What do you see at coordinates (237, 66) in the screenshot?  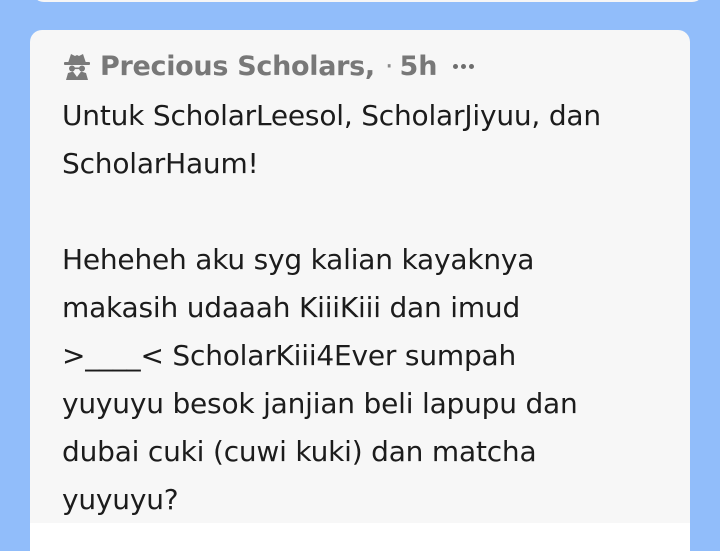 I see `post-author: Precious Scholars,` at bounding box center [237, 66].